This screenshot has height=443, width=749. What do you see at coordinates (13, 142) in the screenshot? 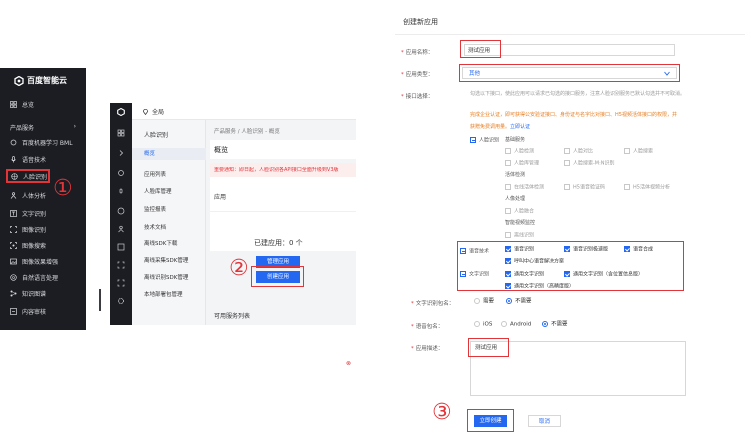
I see `chip-icon` at bounding box center [13, 142].